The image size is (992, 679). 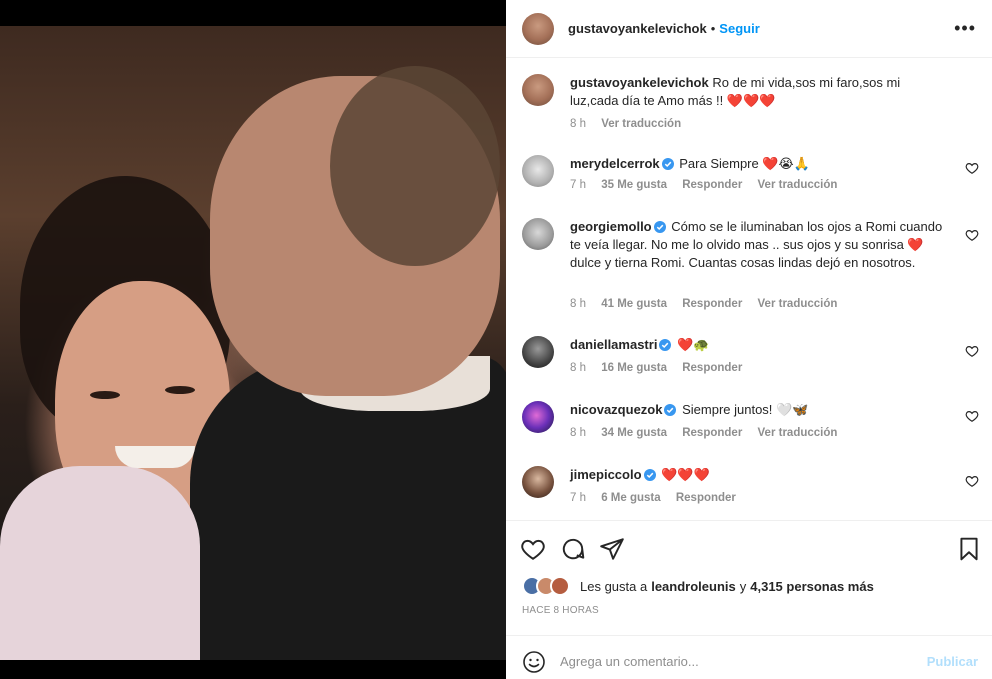 What do you see at coordinates (693, 344) in the screenshot?
I see `comment-text: ❤️🐢` at bounding box center [693, 344].